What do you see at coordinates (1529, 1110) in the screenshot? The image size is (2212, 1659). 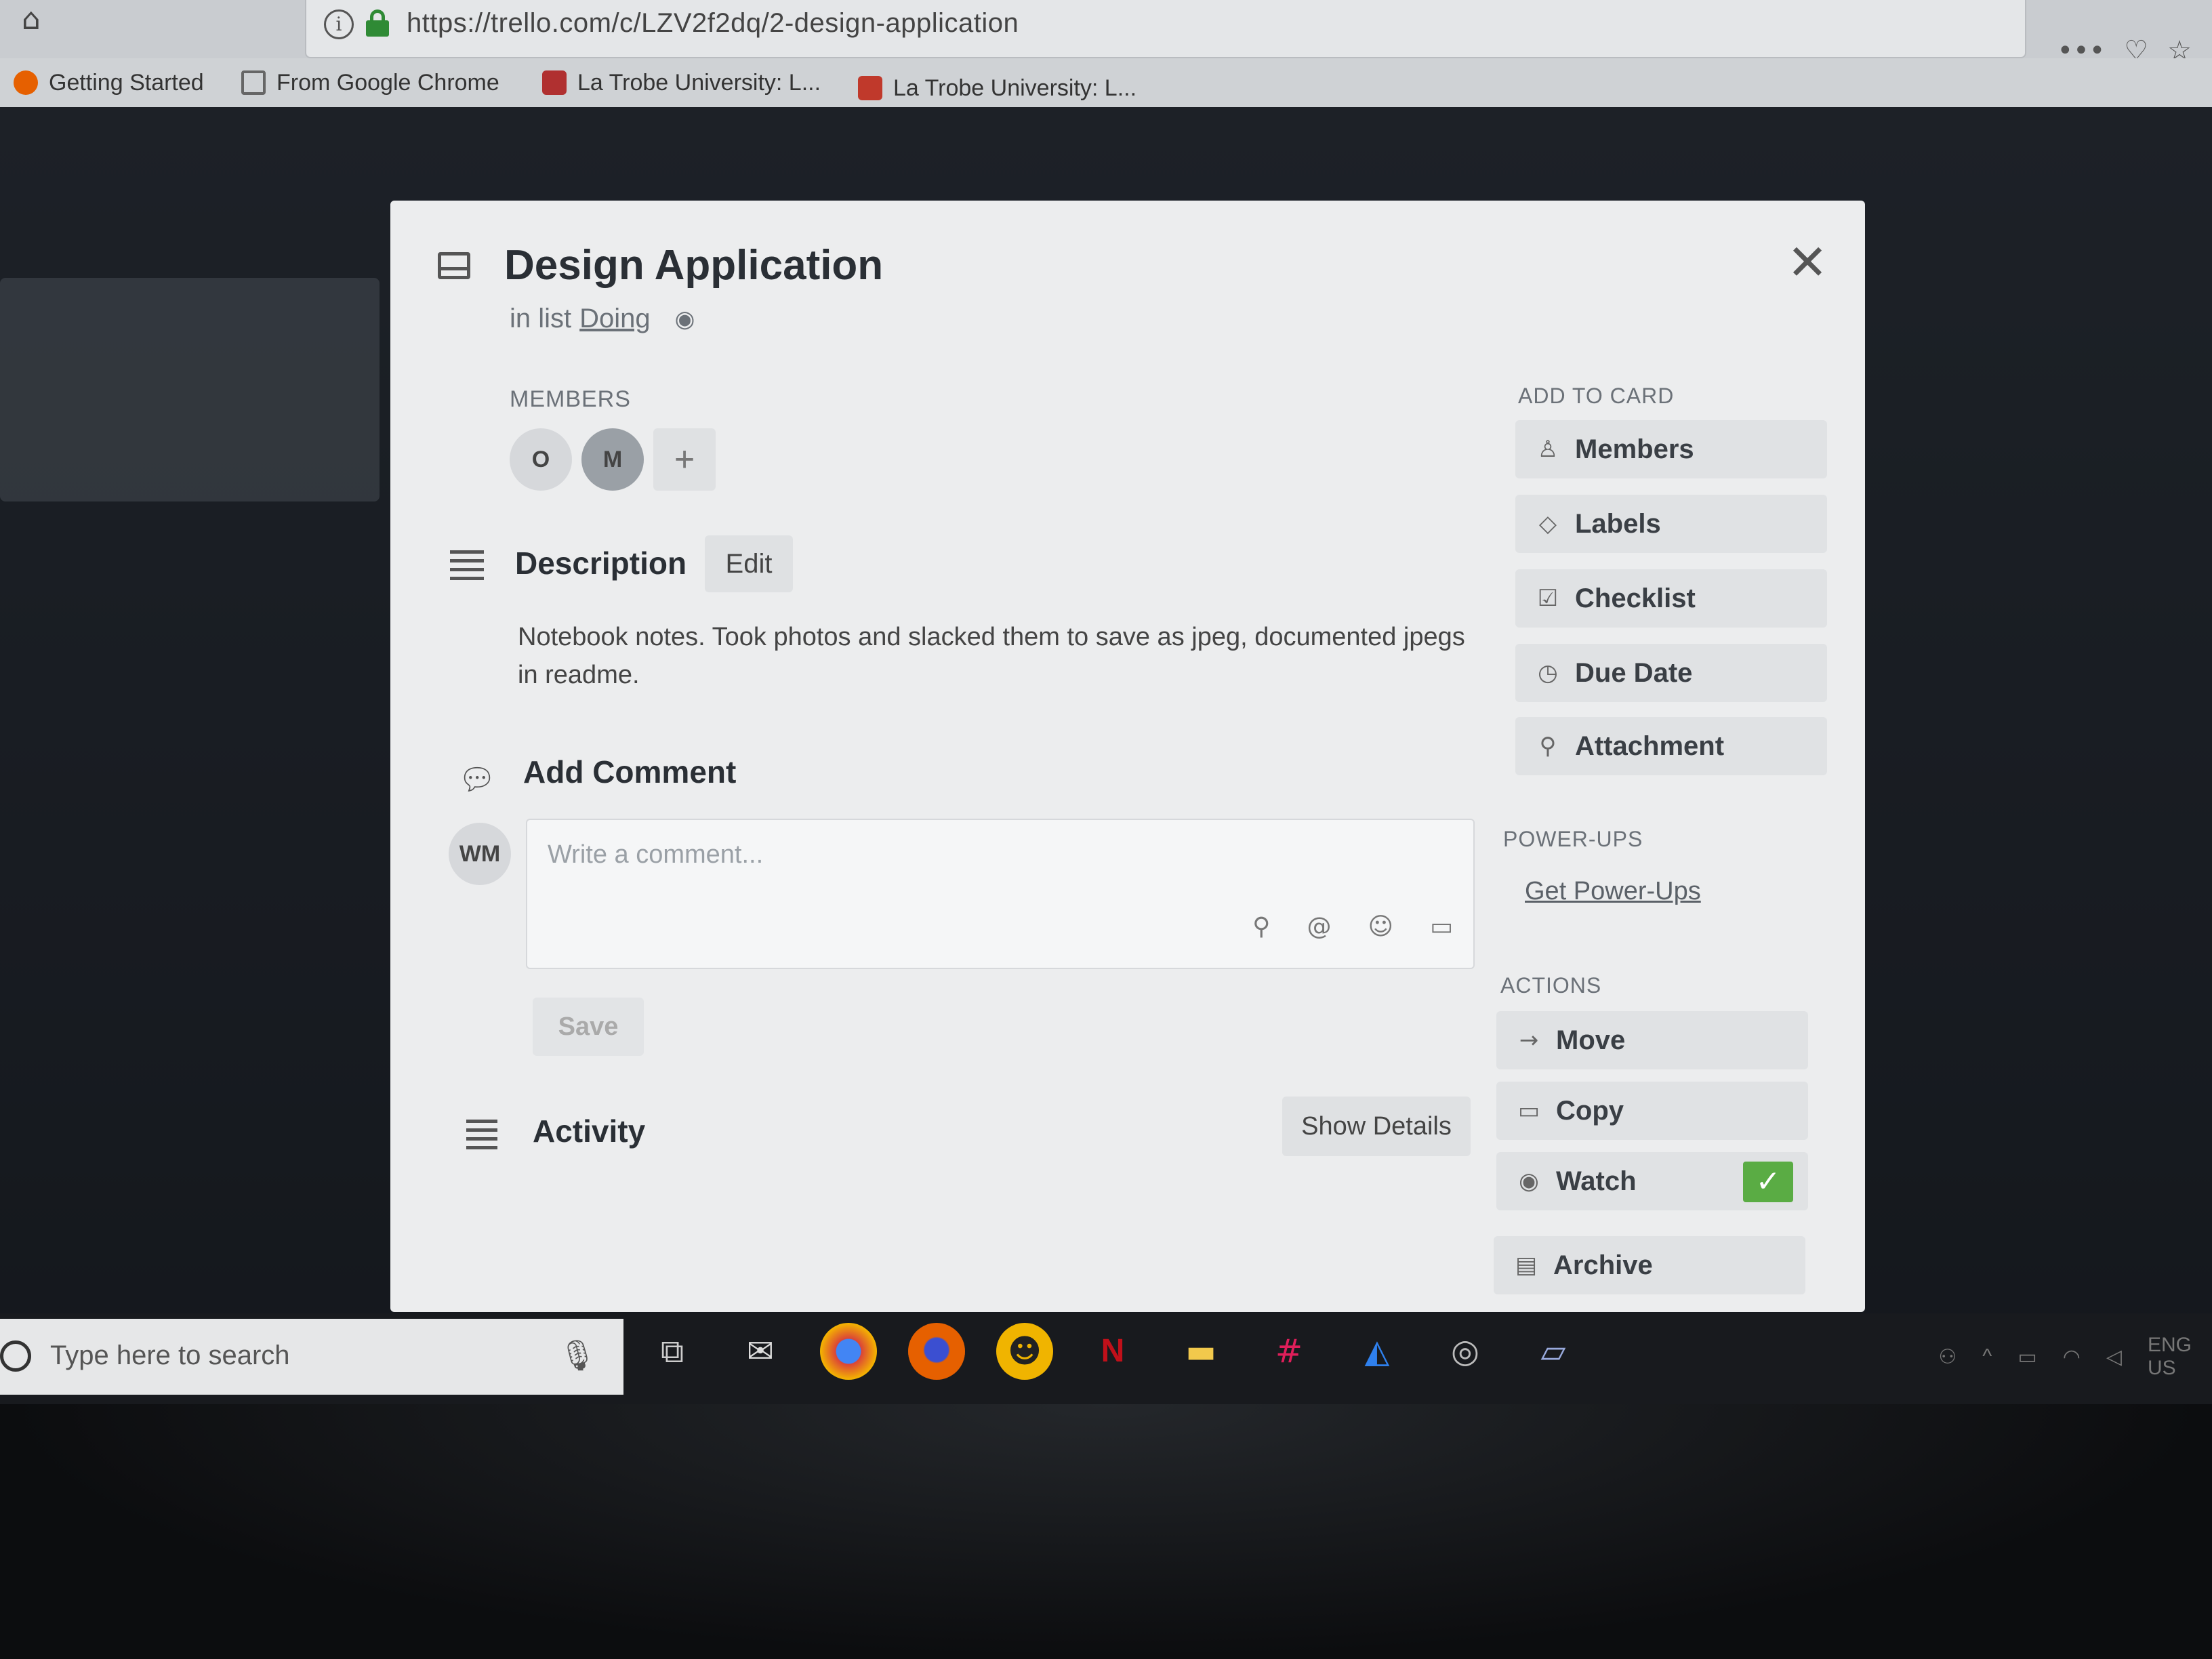 I see `copy-icon: ▭` at bounding box center [1529, 1110].